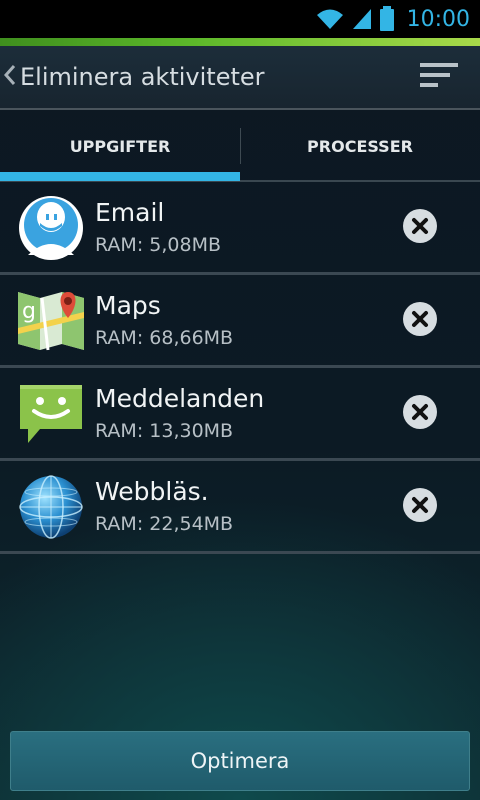 The image size is (480, 800). What do you see at coordinates (361, 19) in the screenshot?
I see `signal-icon` at bounding box center [361, 19].